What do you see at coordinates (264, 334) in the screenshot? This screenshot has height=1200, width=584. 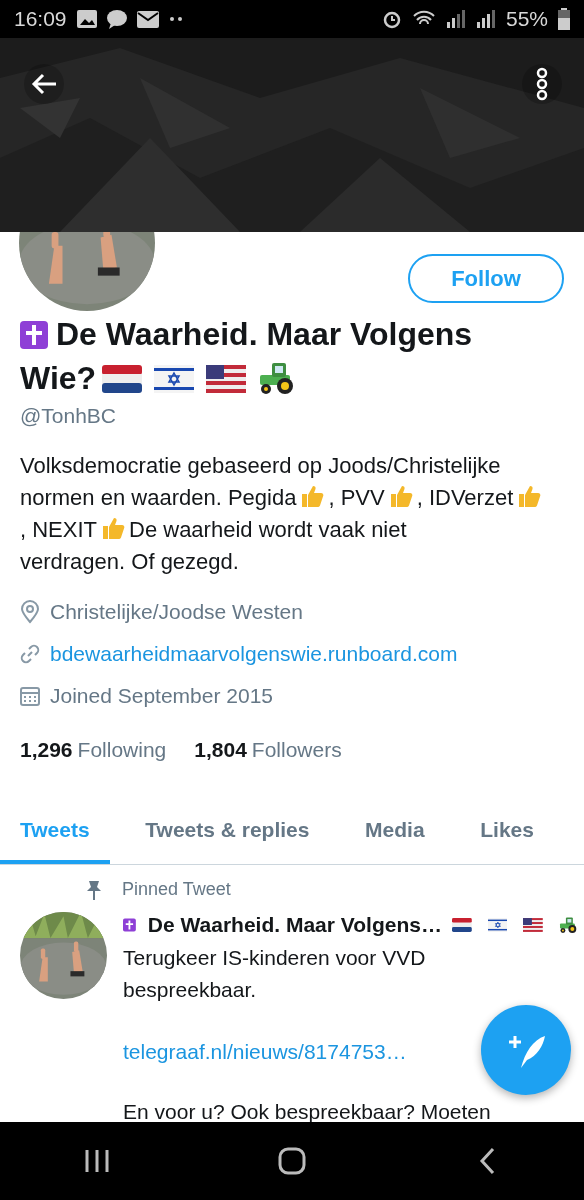 I see `profile-name: De Waarheid. Maar Volgens` at bounding box center [264, 334].